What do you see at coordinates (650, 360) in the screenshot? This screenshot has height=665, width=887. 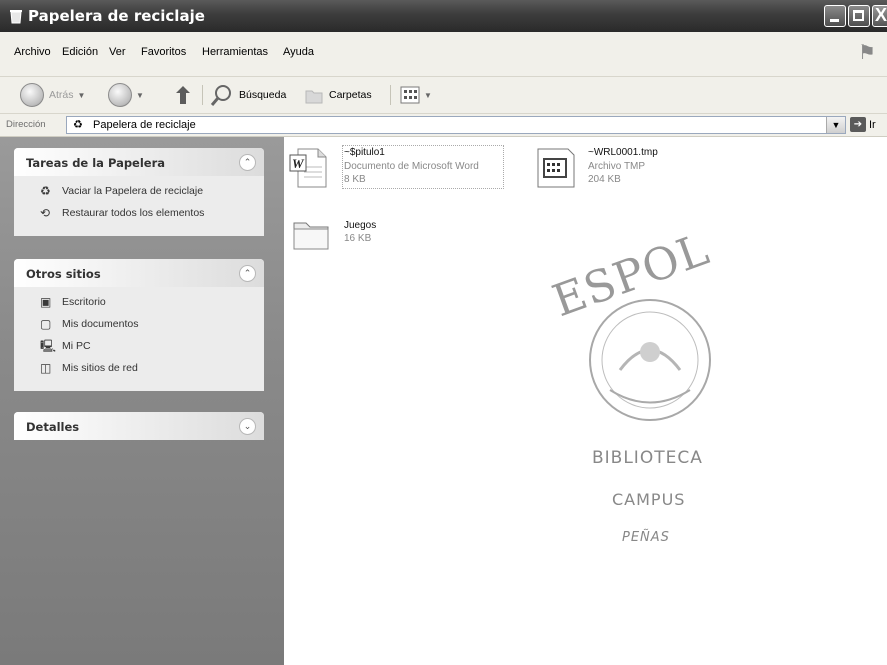 I see `seal-emblem` at bounding box center [650, 360].